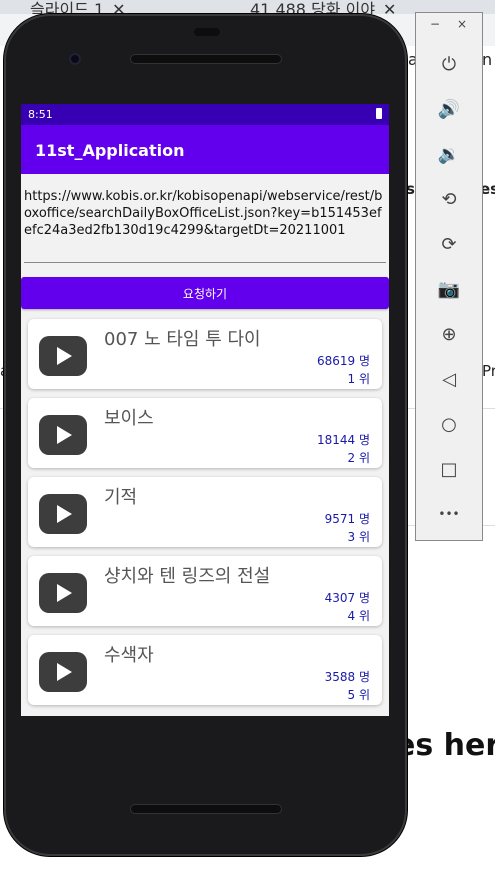 The height and width of the screenshot is (875, 495). I want to click on background-text: s, so click(410, 189).